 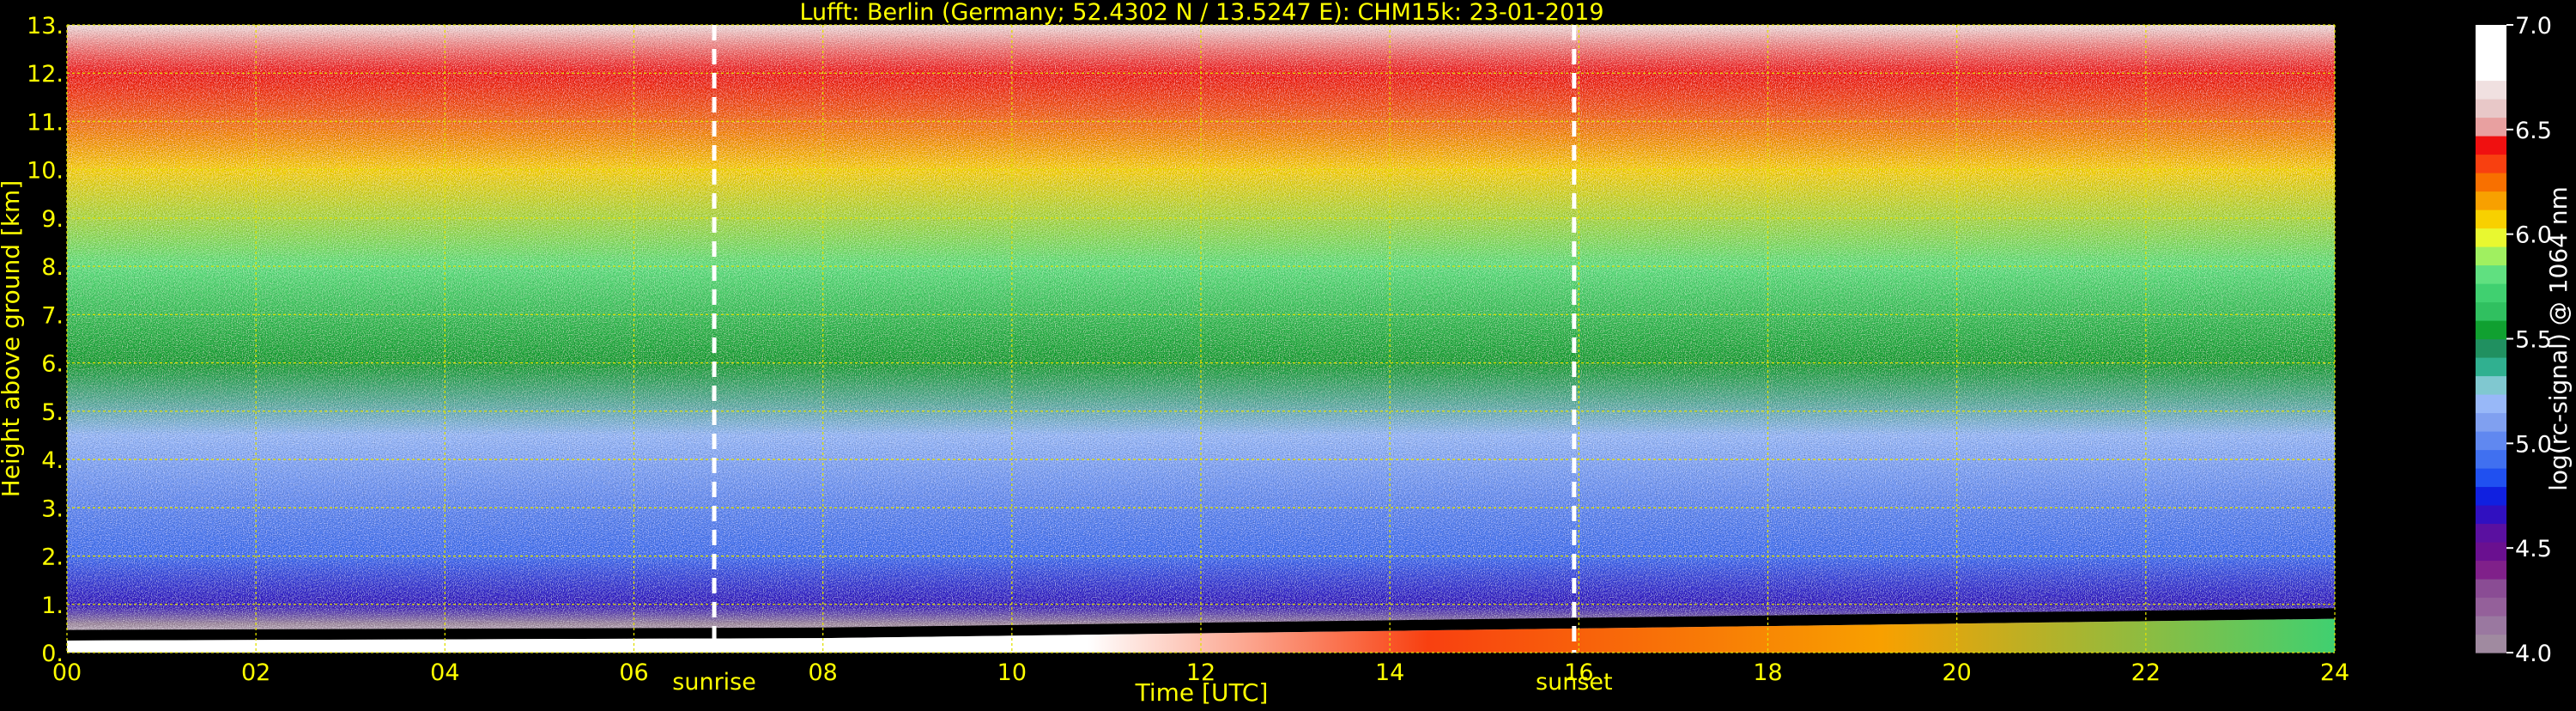 I want to click on sunset-label: sunset, so click(x=1574, y=682).